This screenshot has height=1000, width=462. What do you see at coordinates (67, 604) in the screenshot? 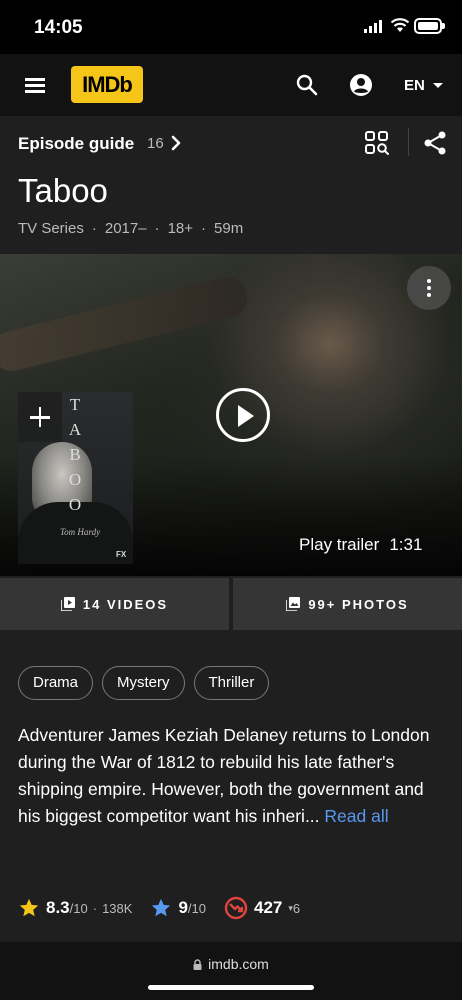
I see `video-library-icon` at bounding box center [67, 604].